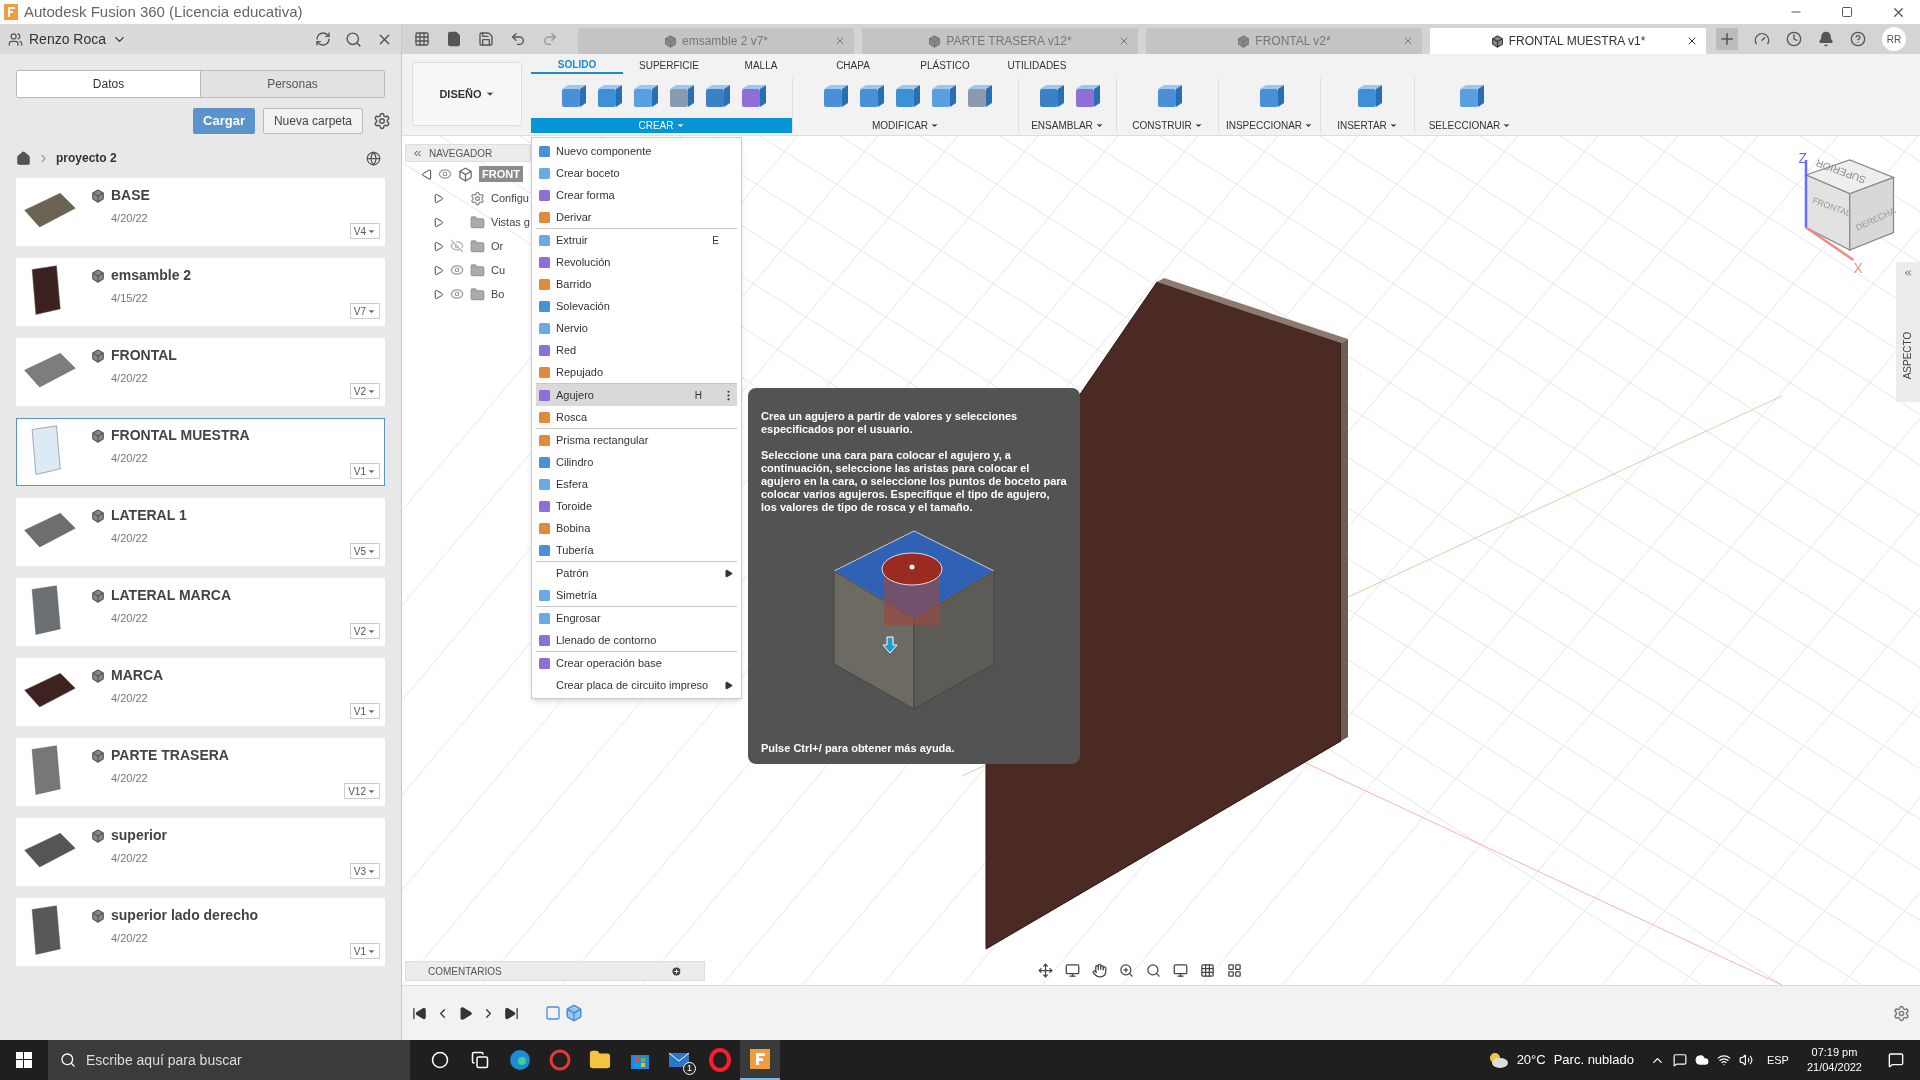 The width and height of the screenshot is (1920, 1080). What do you see at coordinates (468, 294) in the screenshot?
I see `navigator-item: Bo` at bounding box center [468, 294].